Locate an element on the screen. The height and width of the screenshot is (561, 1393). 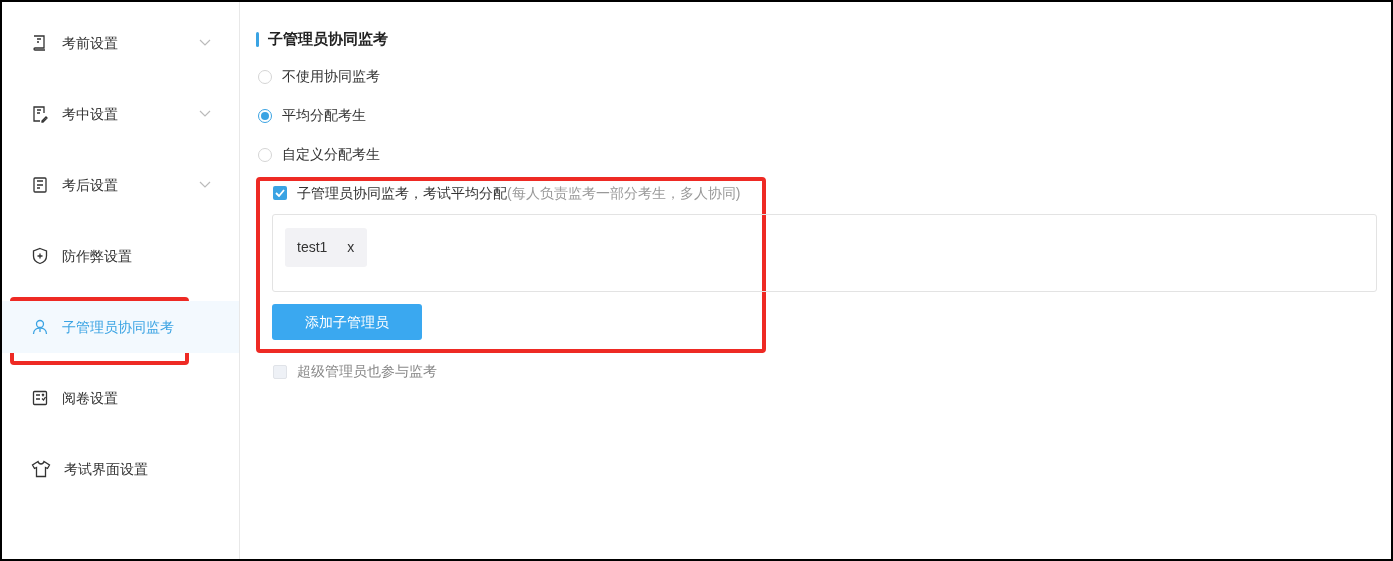
remove-tag-button: x is located at coordinates (351, 247).